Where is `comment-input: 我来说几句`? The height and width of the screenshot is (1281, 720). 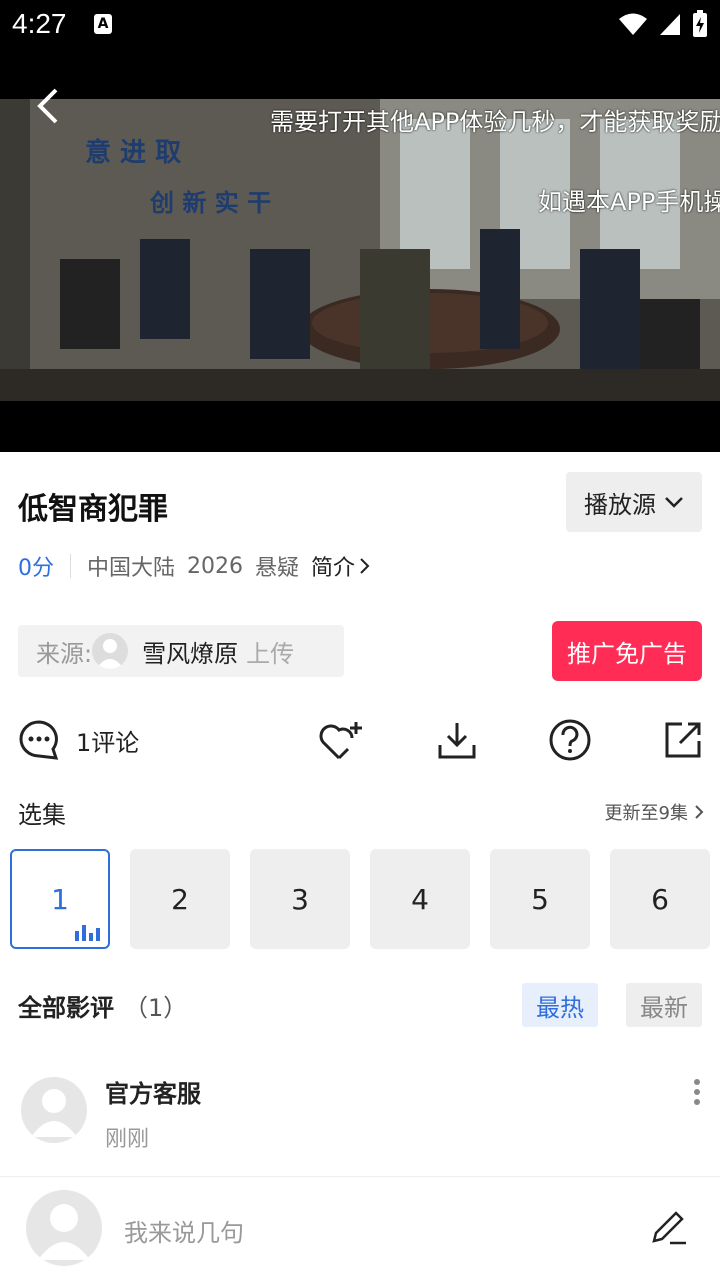 comment-input: 我来说几句 is located at coordinates (184, 1230).